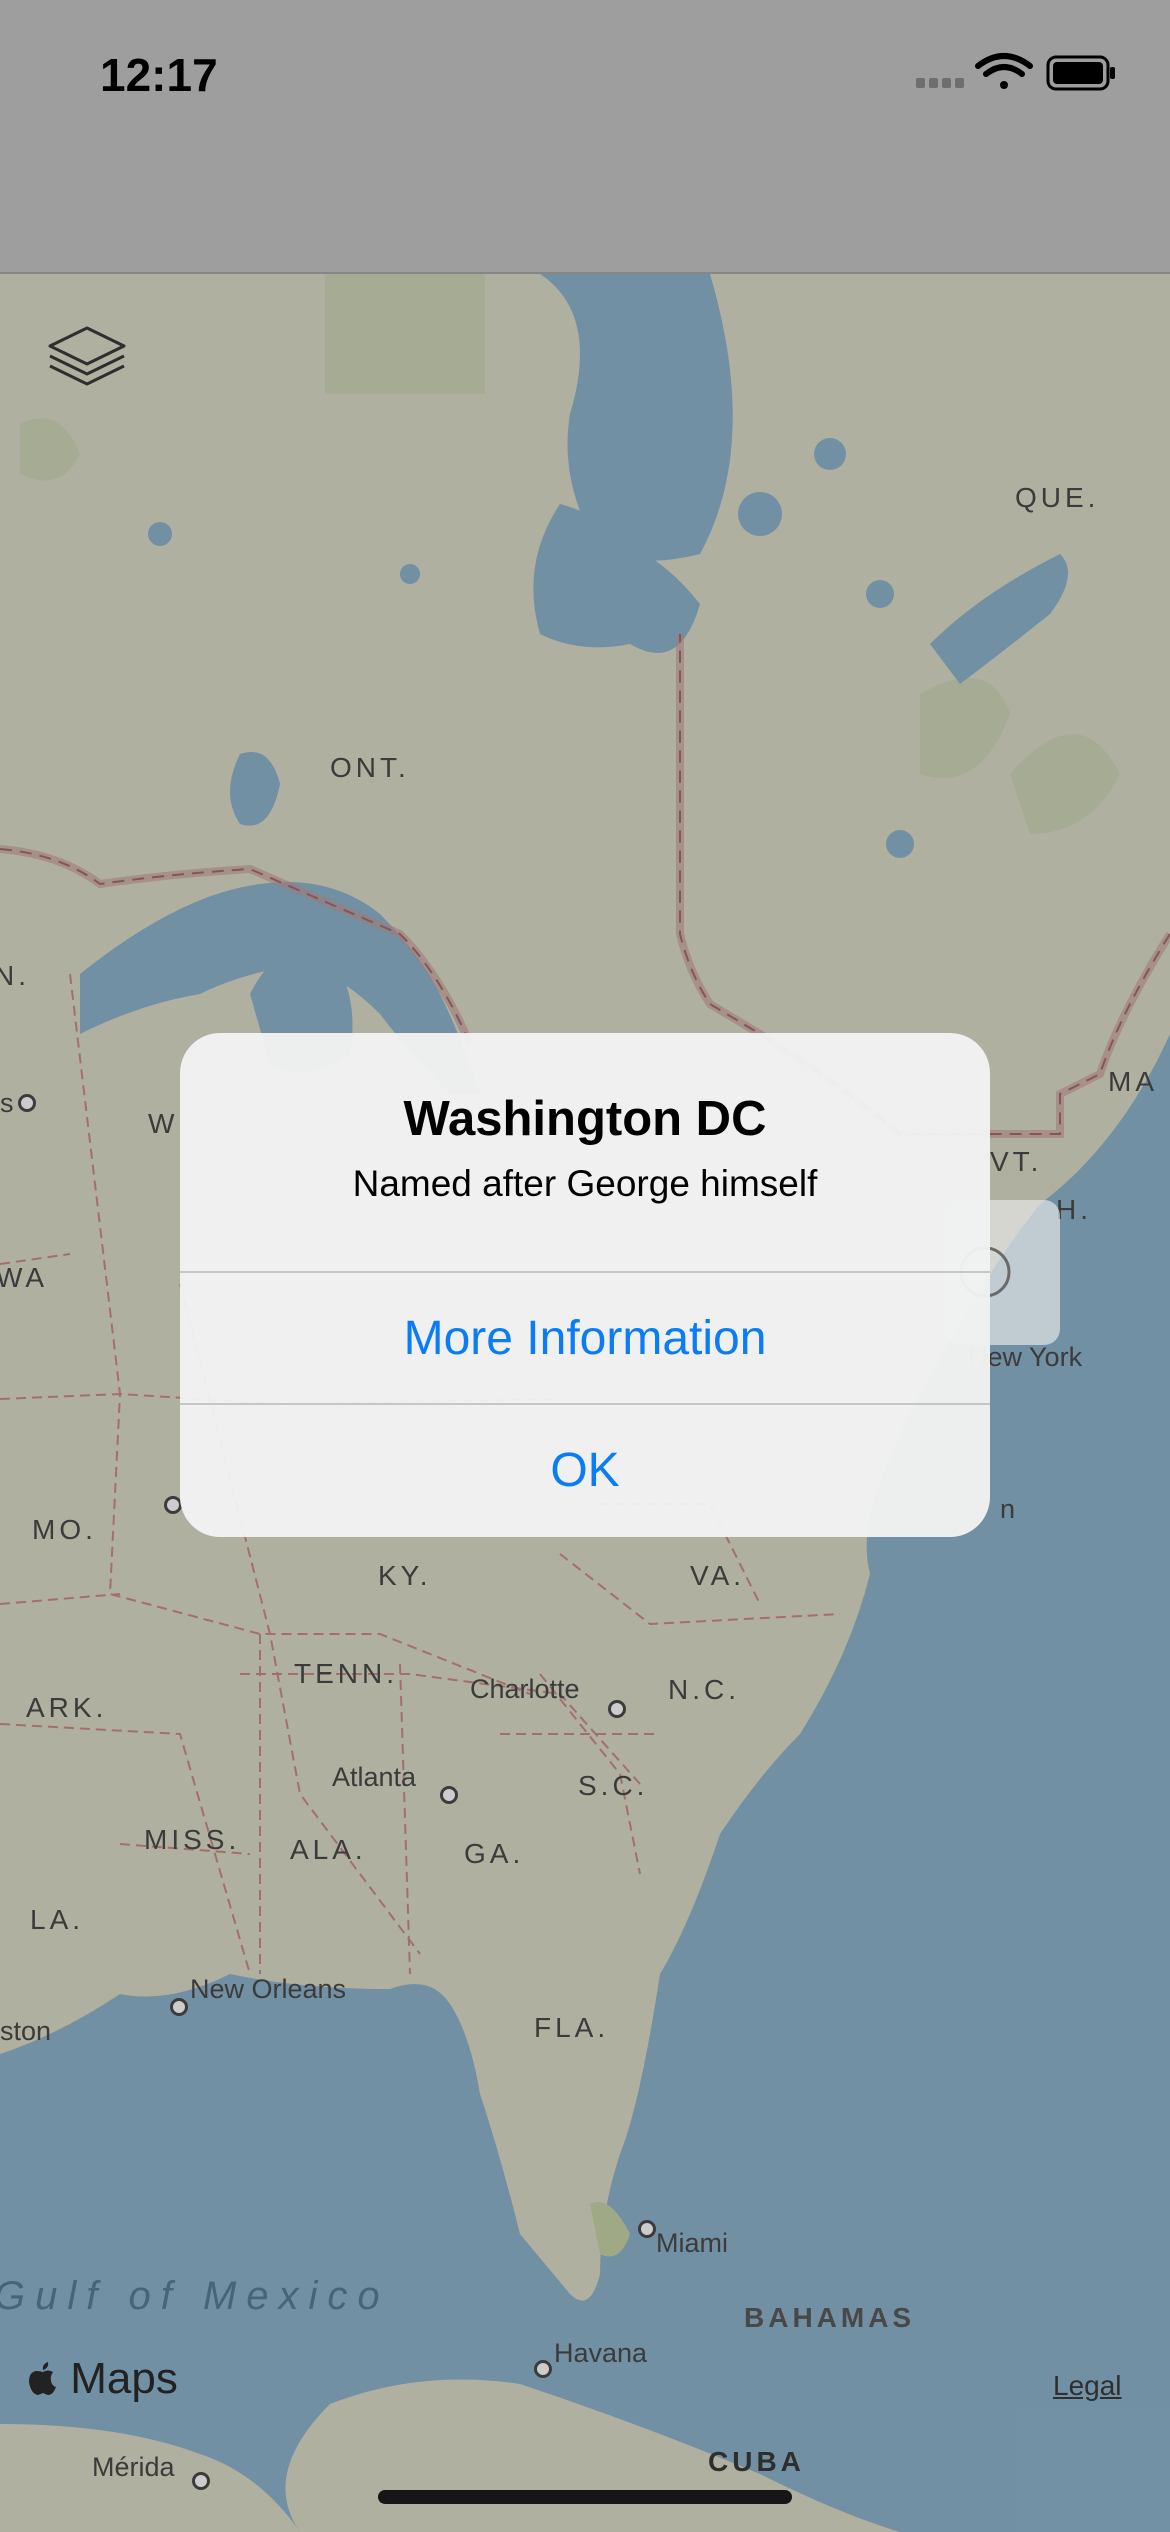  What do you see at coordinates (133, 2467) in the screenshot?
I see `city-label-merida: Mérida` at bounding box center [133, 2467].